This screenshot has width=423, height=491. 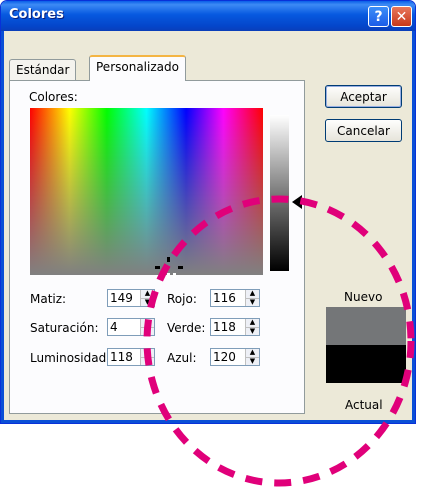 I want to click on window-border-bottom, so click(x=208, y=421).